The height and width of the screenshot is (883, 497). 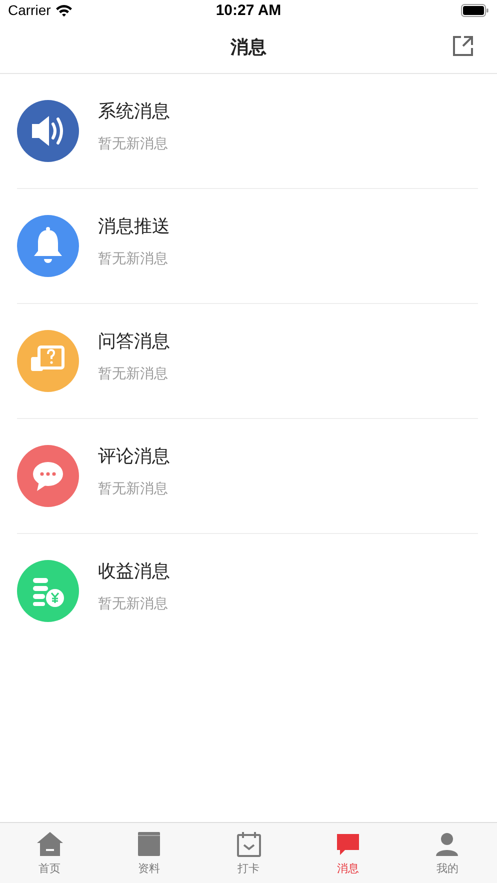 I want to click on status-time: 10:27 AM, so click(x=249, y=10).